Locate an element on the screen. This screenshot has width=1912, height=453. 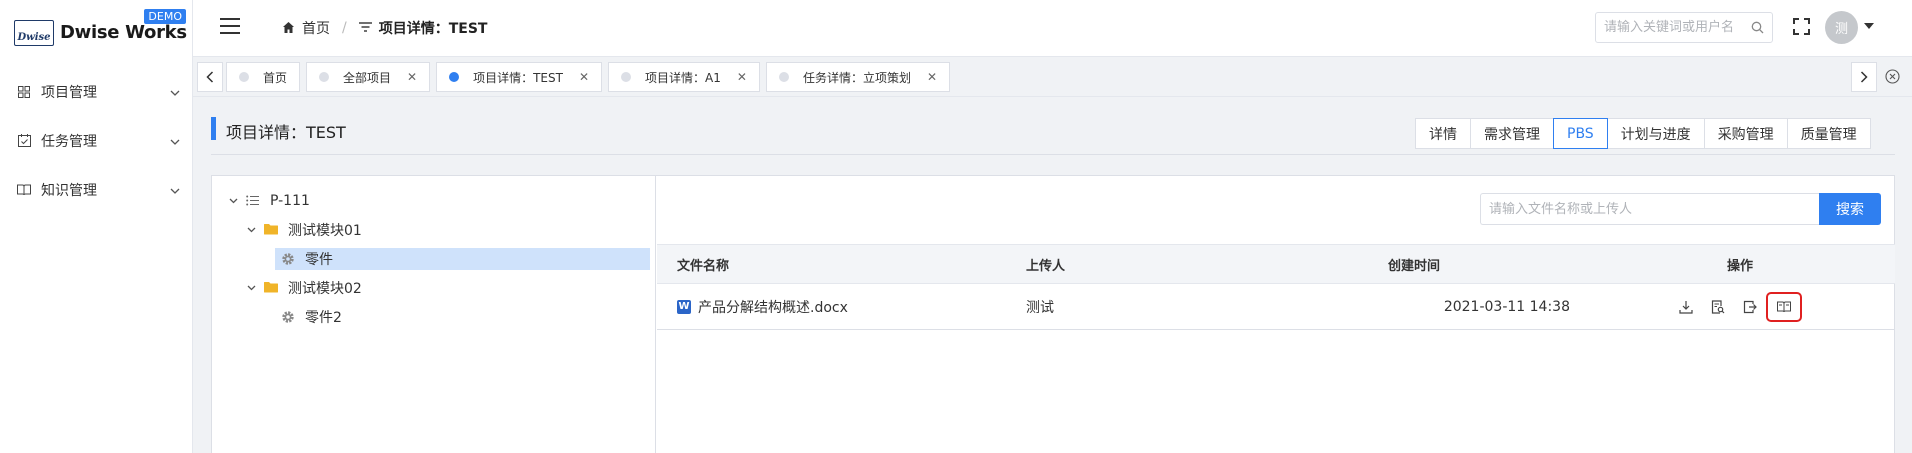
view-tab-pbs: PBS is located at coordinates (1580, 133).